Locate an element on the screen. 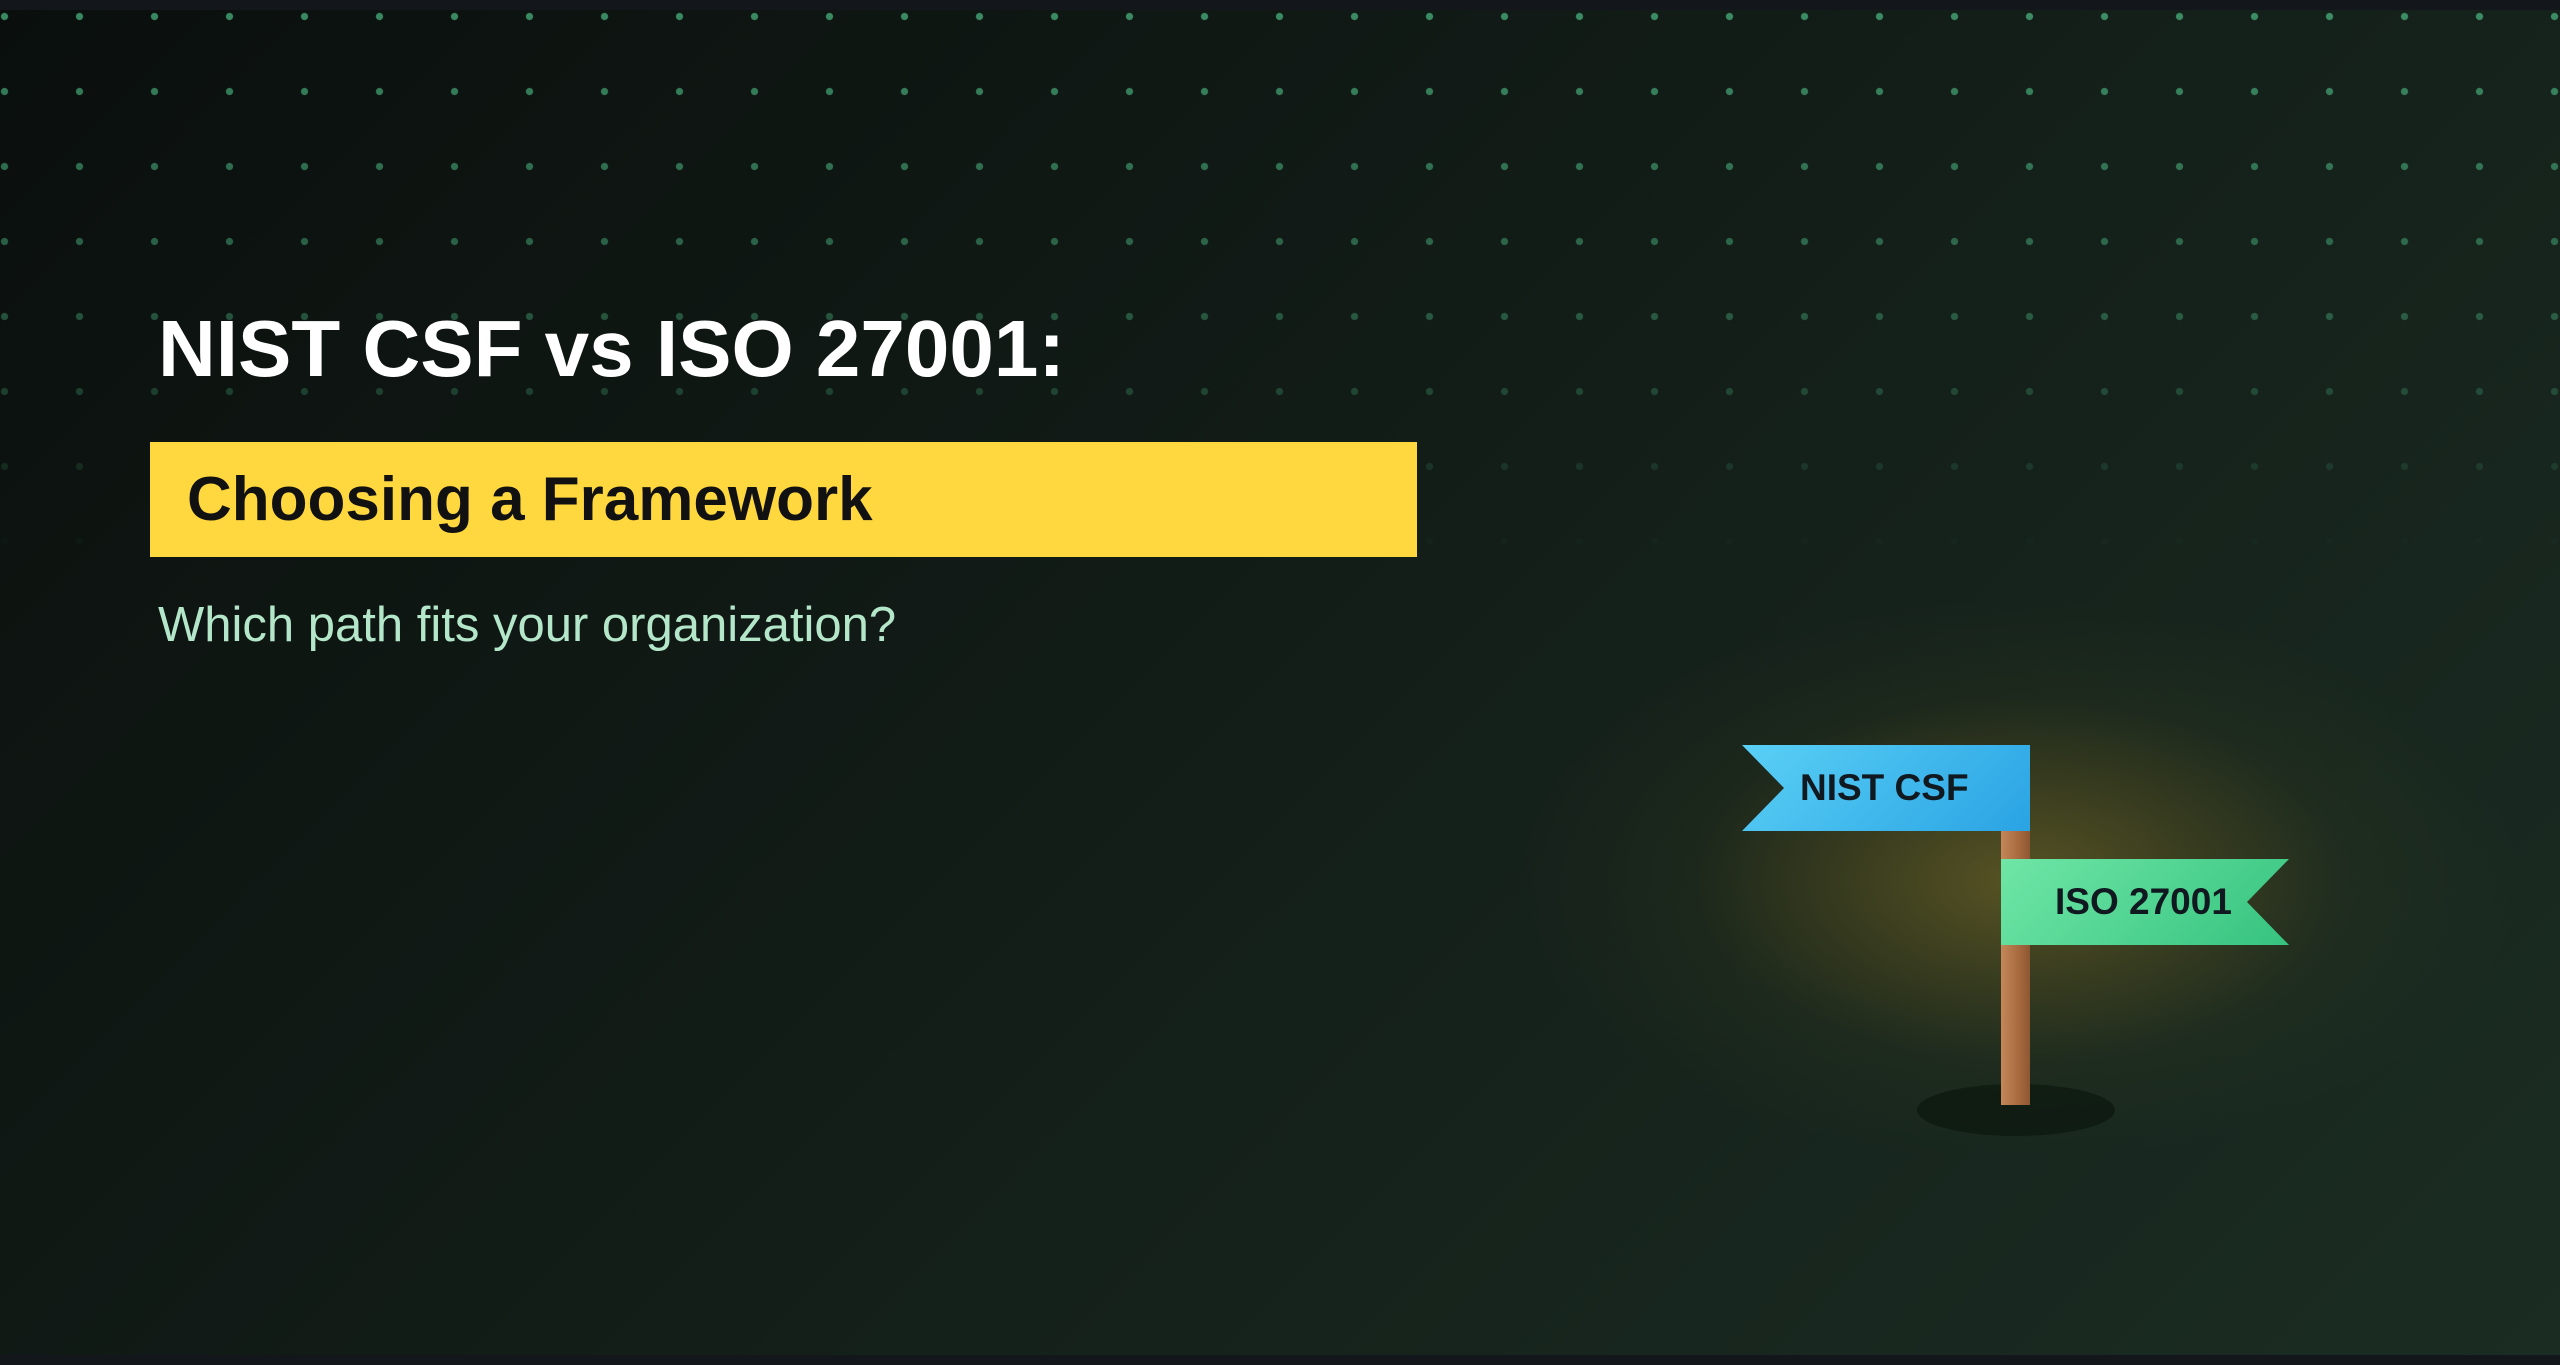 This screenshot has width=2560, height=1365. tagline: Which path fits your organization? is located at coordinates (527, 625).